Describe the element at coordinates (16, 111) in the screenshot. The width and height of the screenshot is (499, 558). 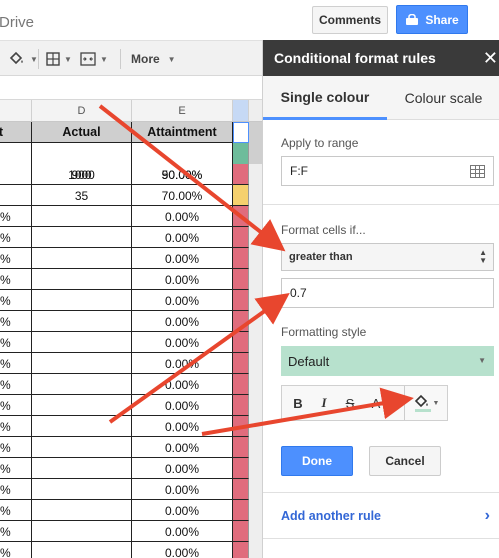
I see `column-header-c` at that location.